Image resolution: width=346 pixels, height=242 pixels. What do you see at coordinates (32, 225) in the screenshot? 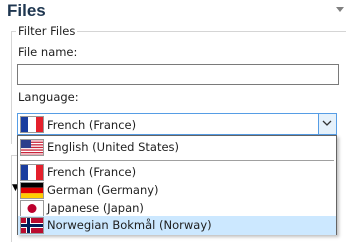
I see `flag-norway-icon` at bounding box center [32, 225].